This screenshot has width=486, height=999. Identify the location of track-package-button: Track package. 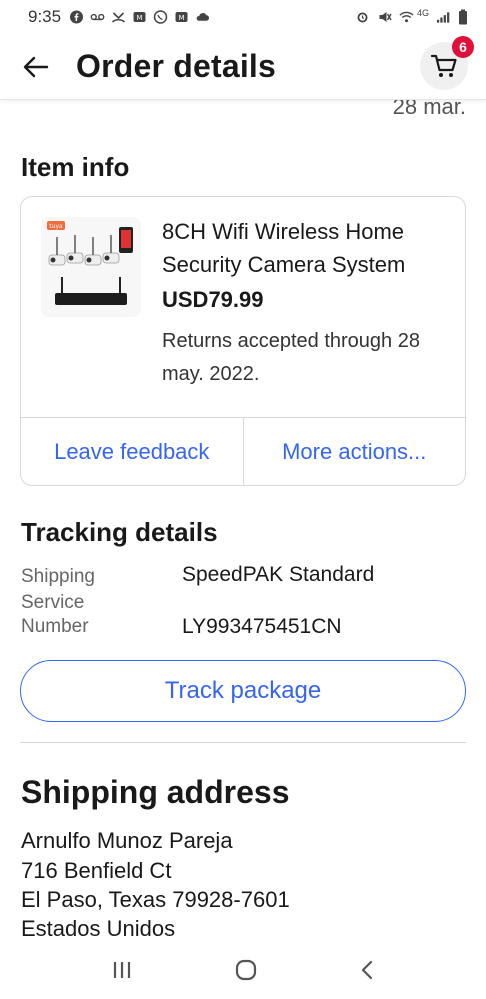
(243, 691).